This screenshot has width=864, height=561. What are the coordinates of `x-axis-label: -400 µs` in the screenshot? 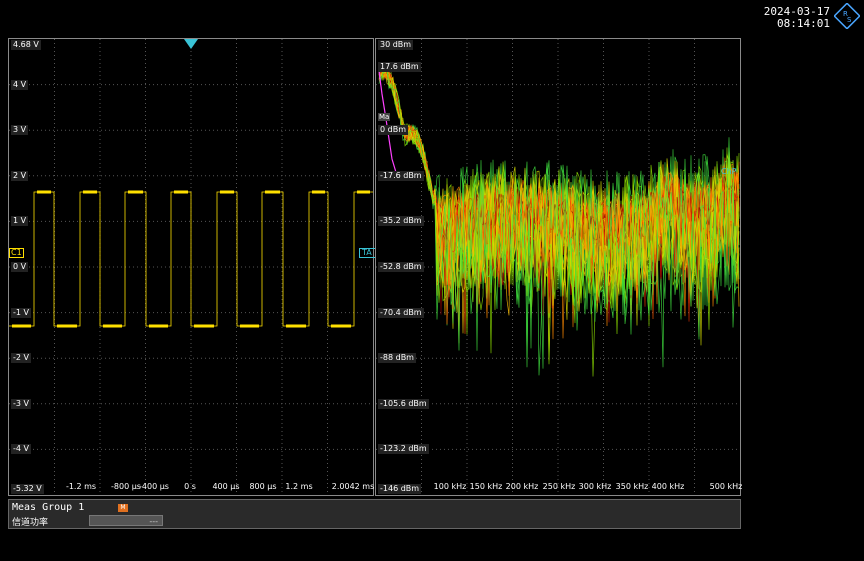 It's located at (154, 486).